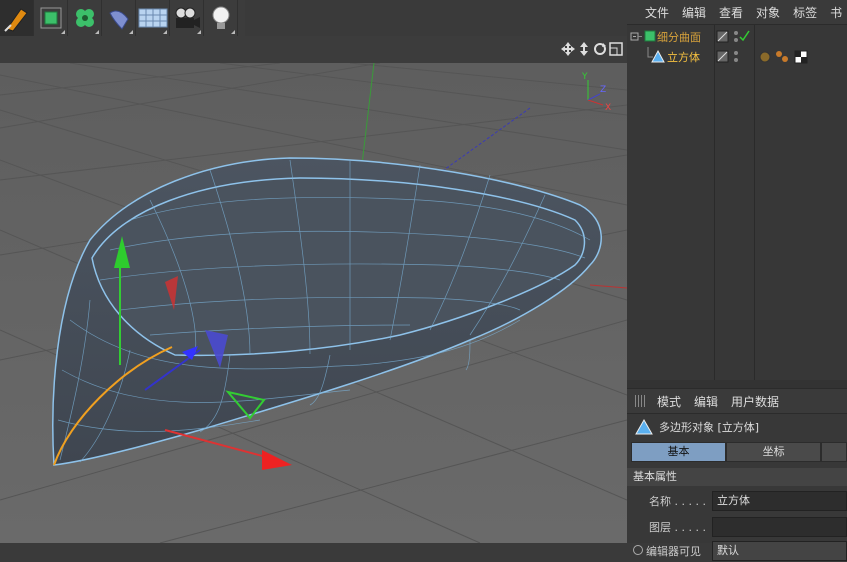 This screenshot has width=847, height=562. What do you see at coordinates (119, 18) in the screenshot?
I see `deformer-icon` at bounding box center [119, 18].